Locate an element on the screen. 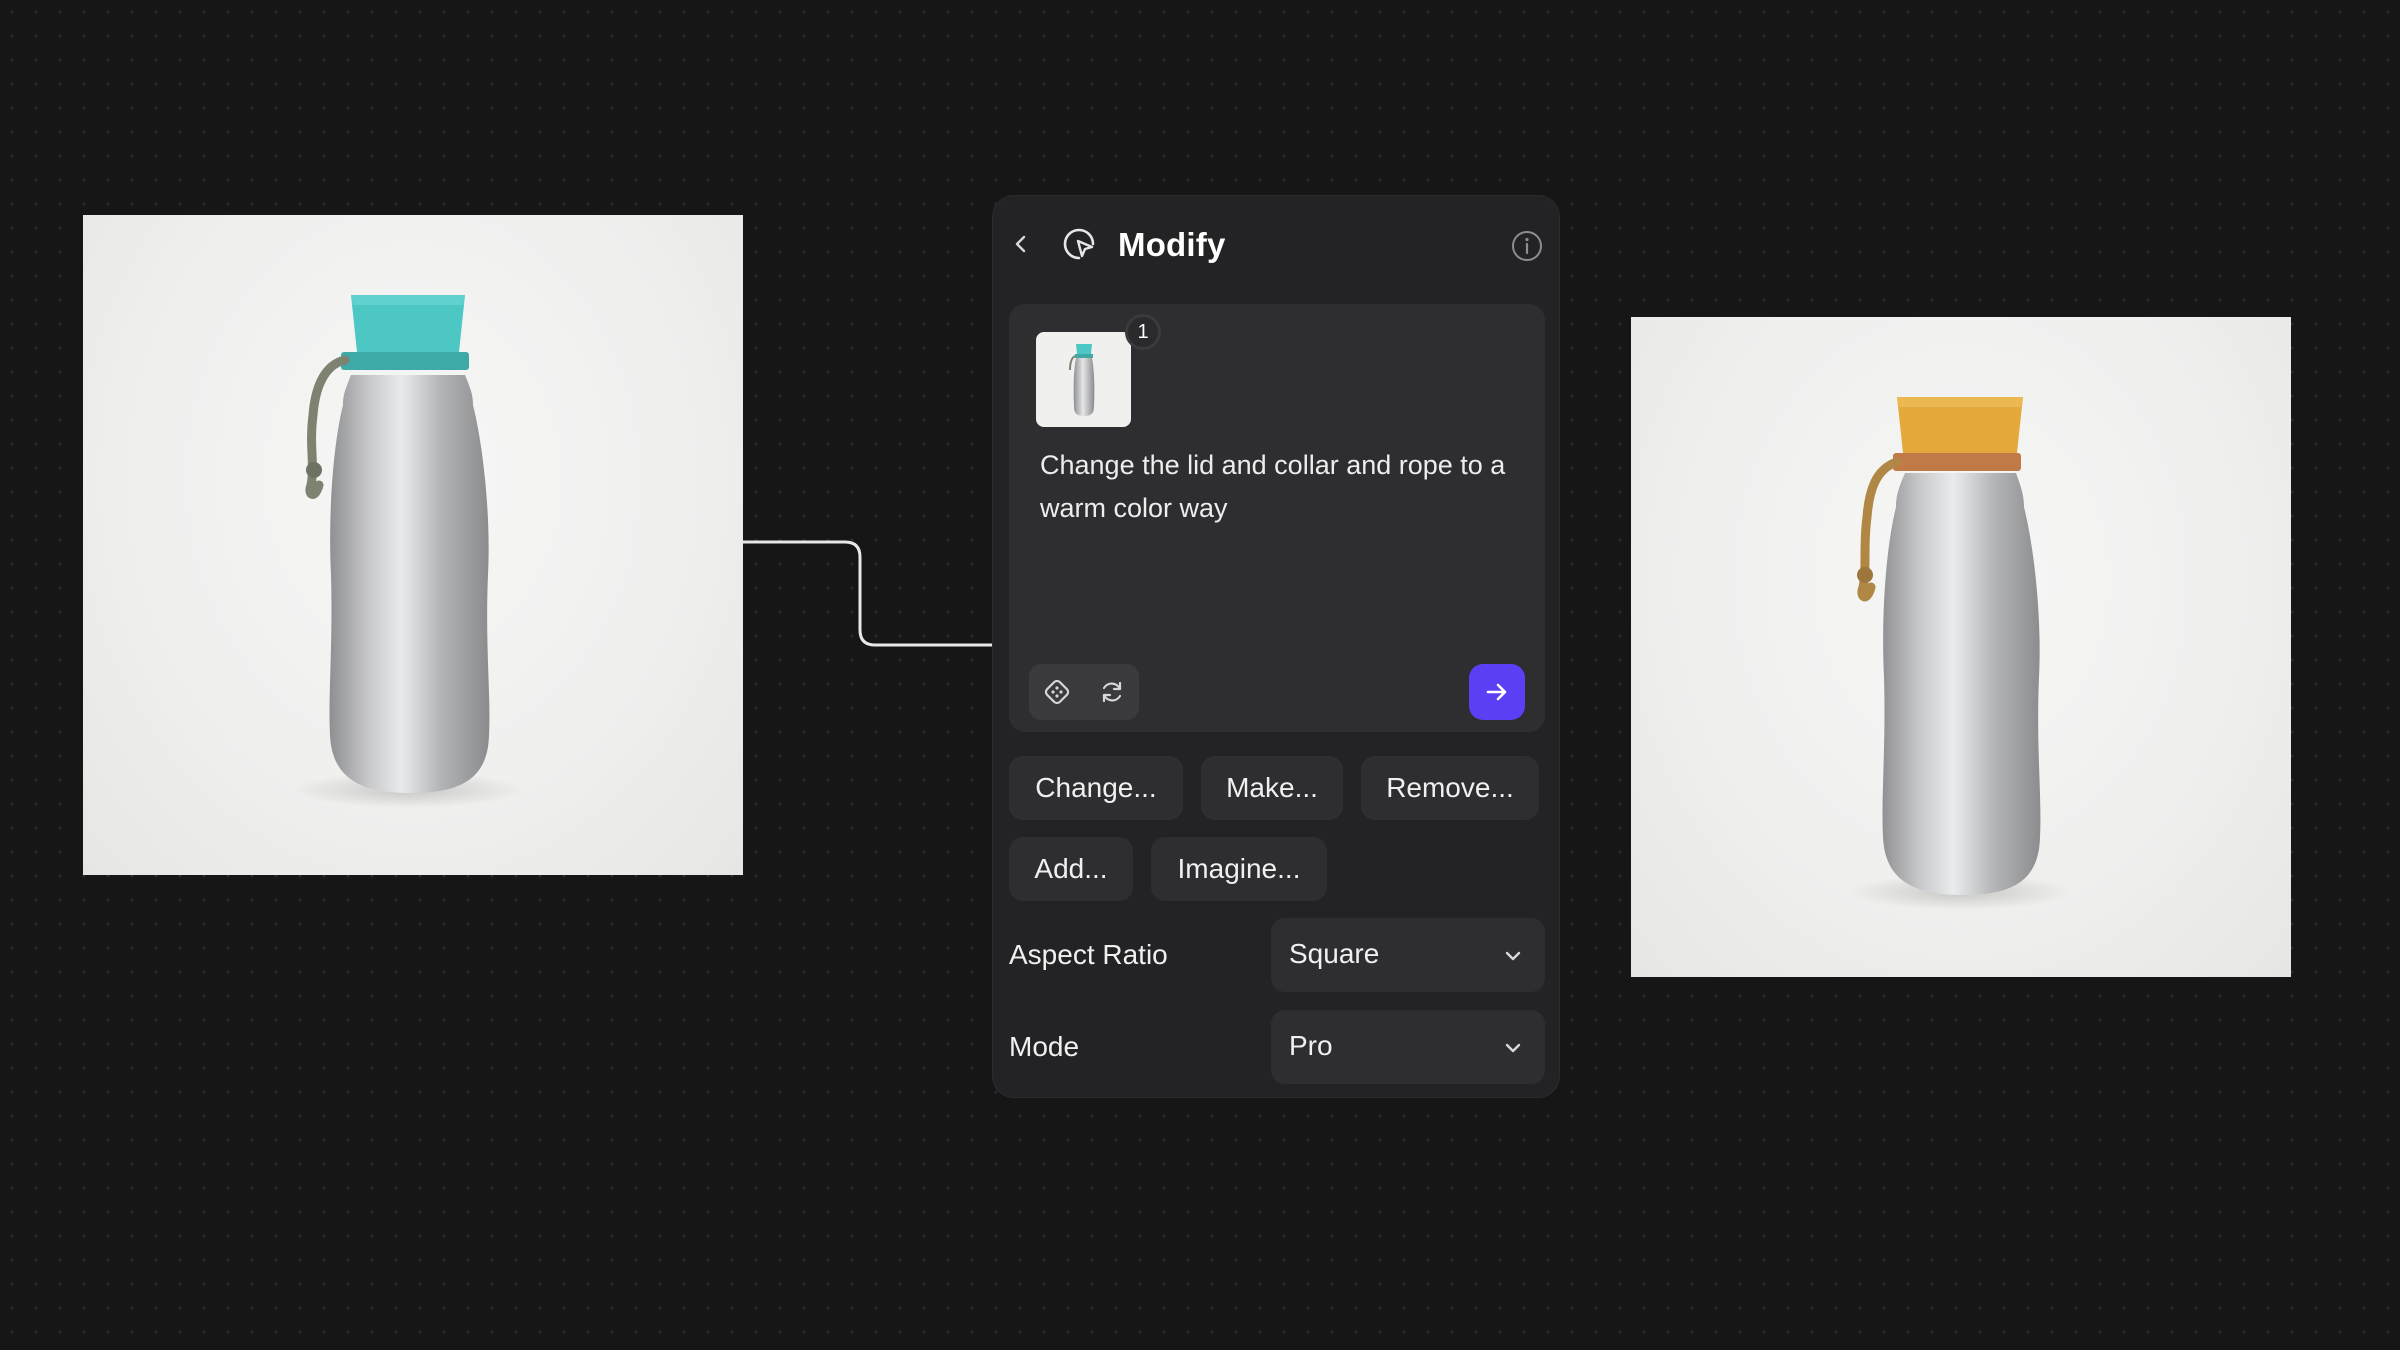 This screenshot has width=2400, height=1350. reference-count-badge: 1 is located at coordinates (1143, 332).